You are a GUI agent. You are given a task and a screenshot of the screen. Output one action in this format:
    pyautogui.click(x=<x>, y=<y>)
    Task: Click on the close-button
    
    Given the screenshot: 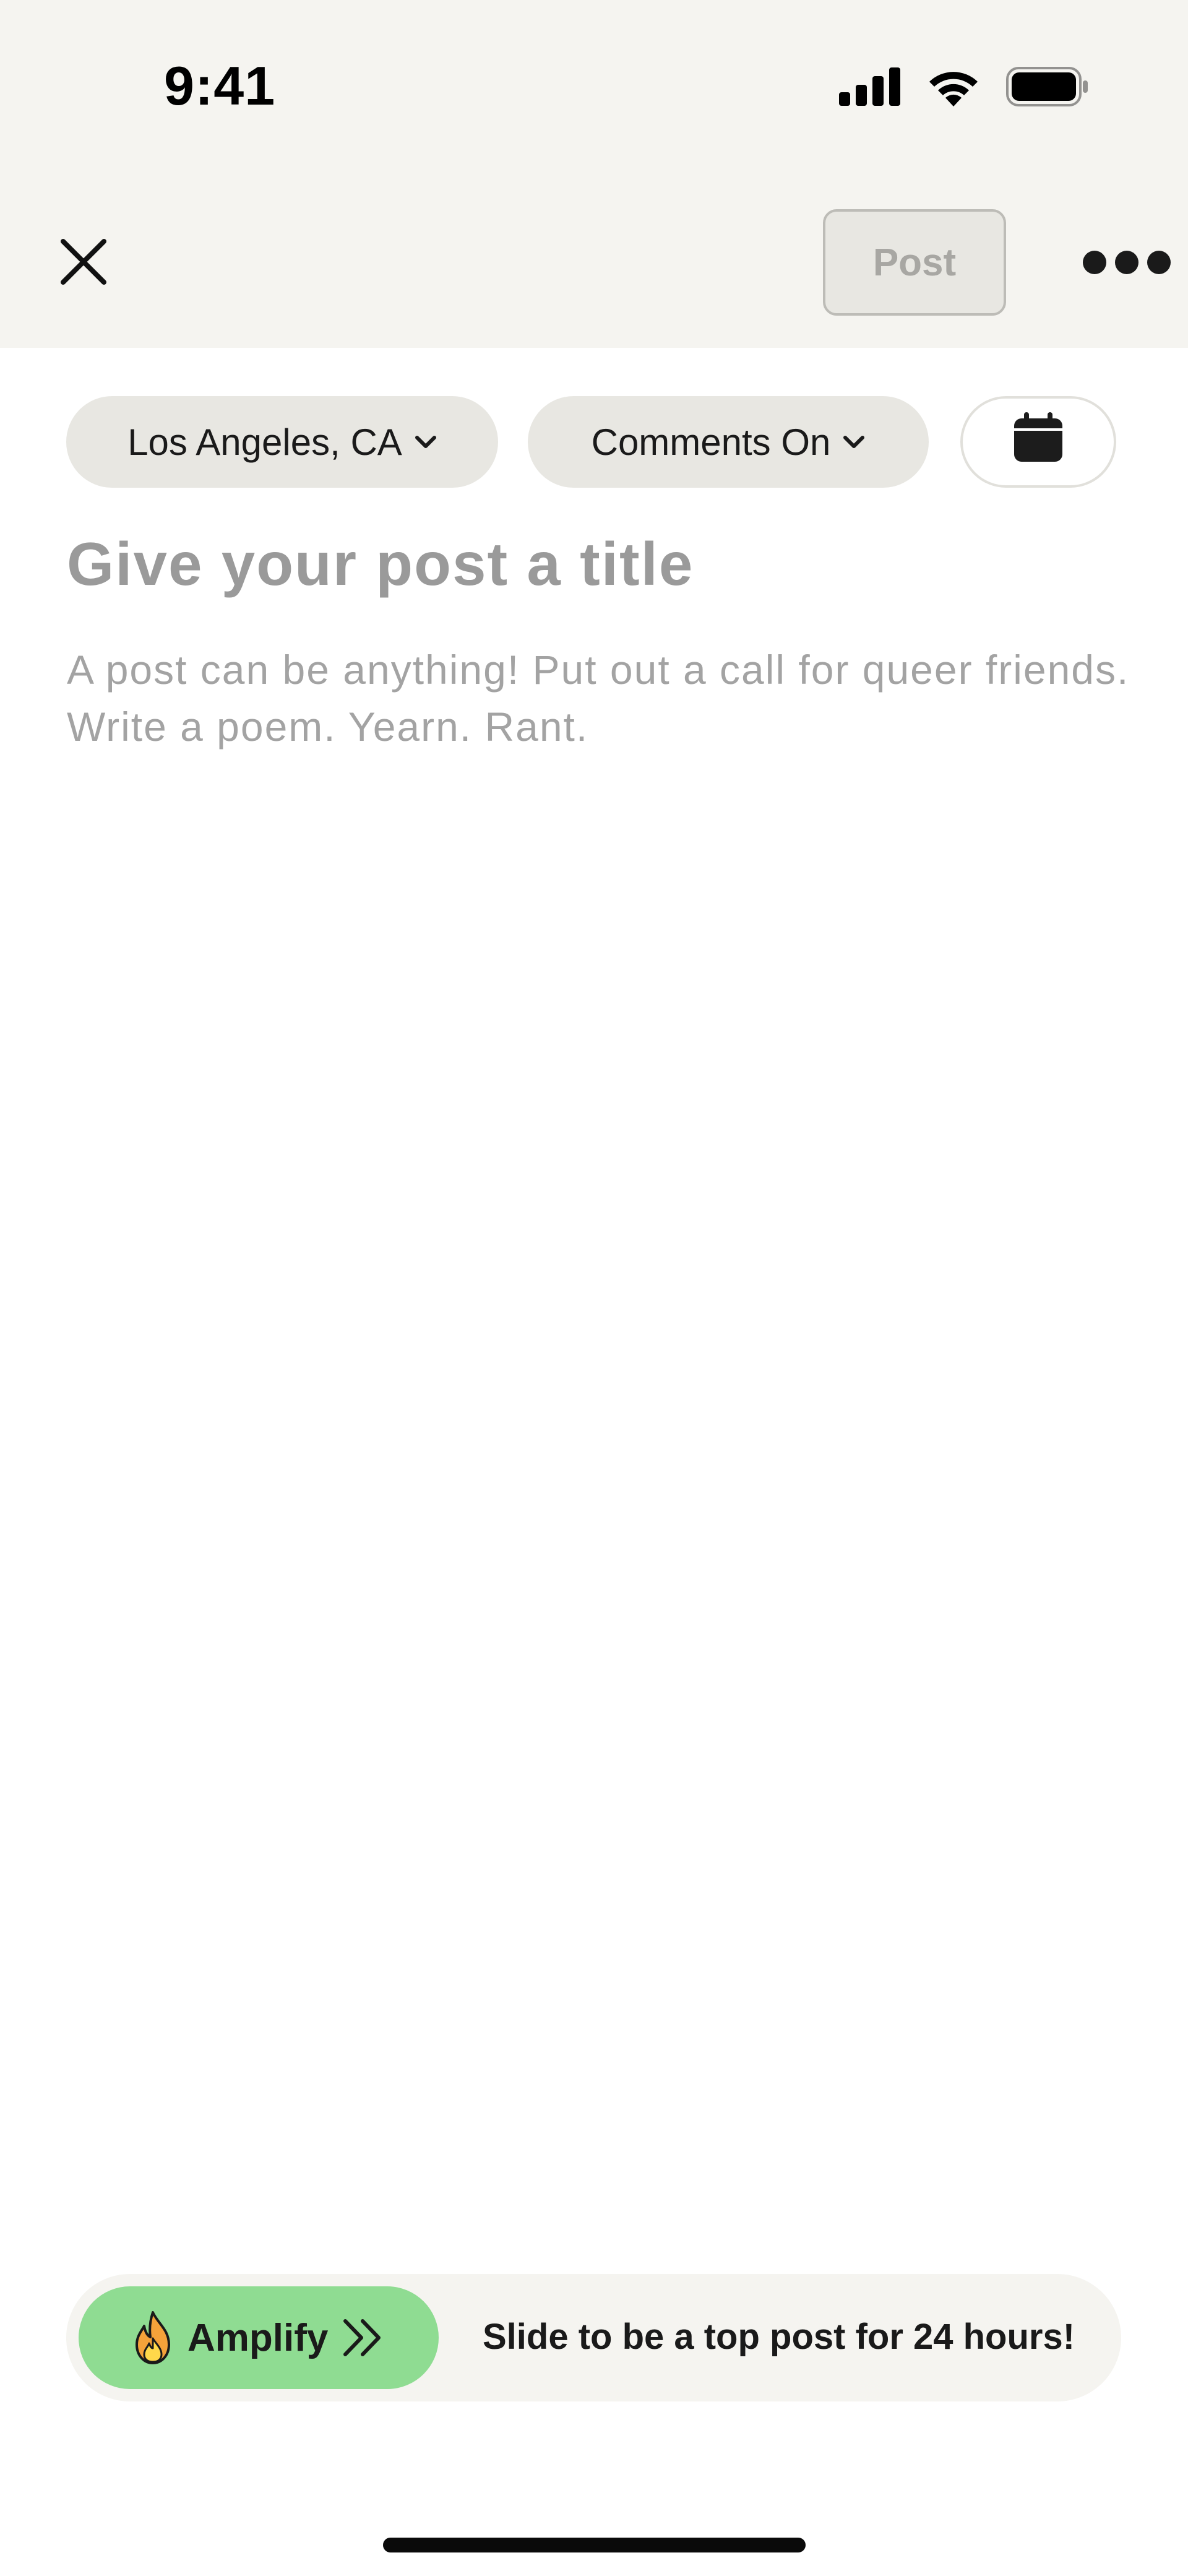 What is the action you would take?
    pyautogui.click(x=83, y=263)
    